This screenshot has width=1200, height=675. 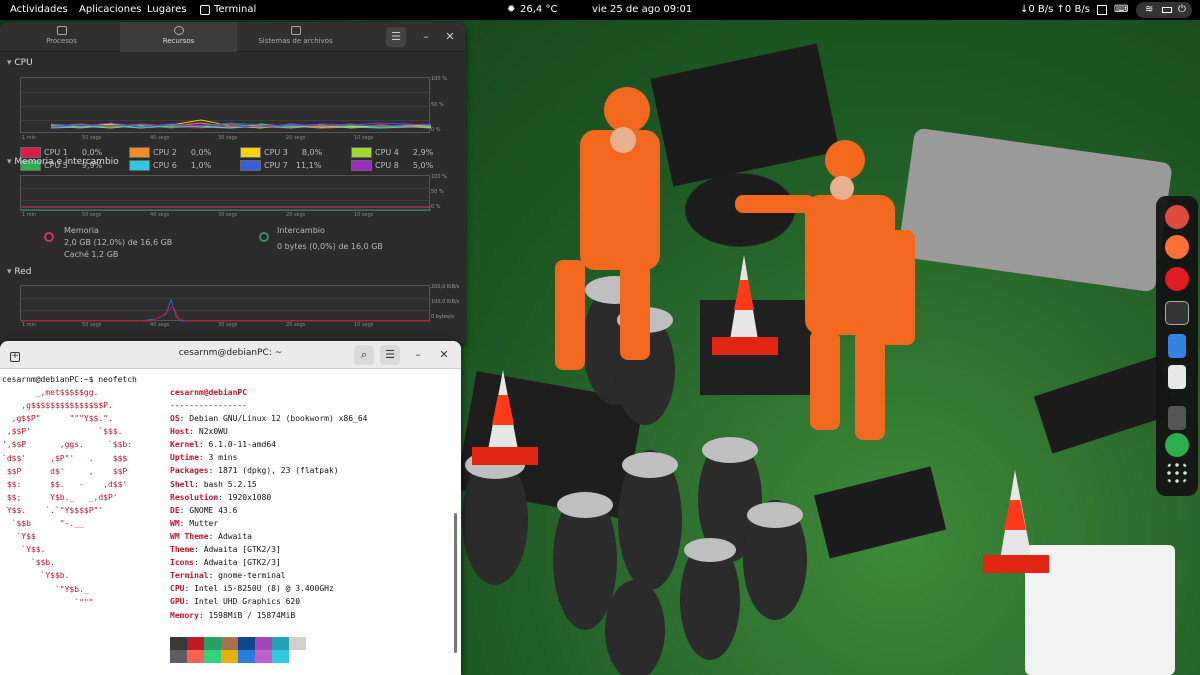 I want to click on logo-line: `$$b., so click(x=28, y=563).